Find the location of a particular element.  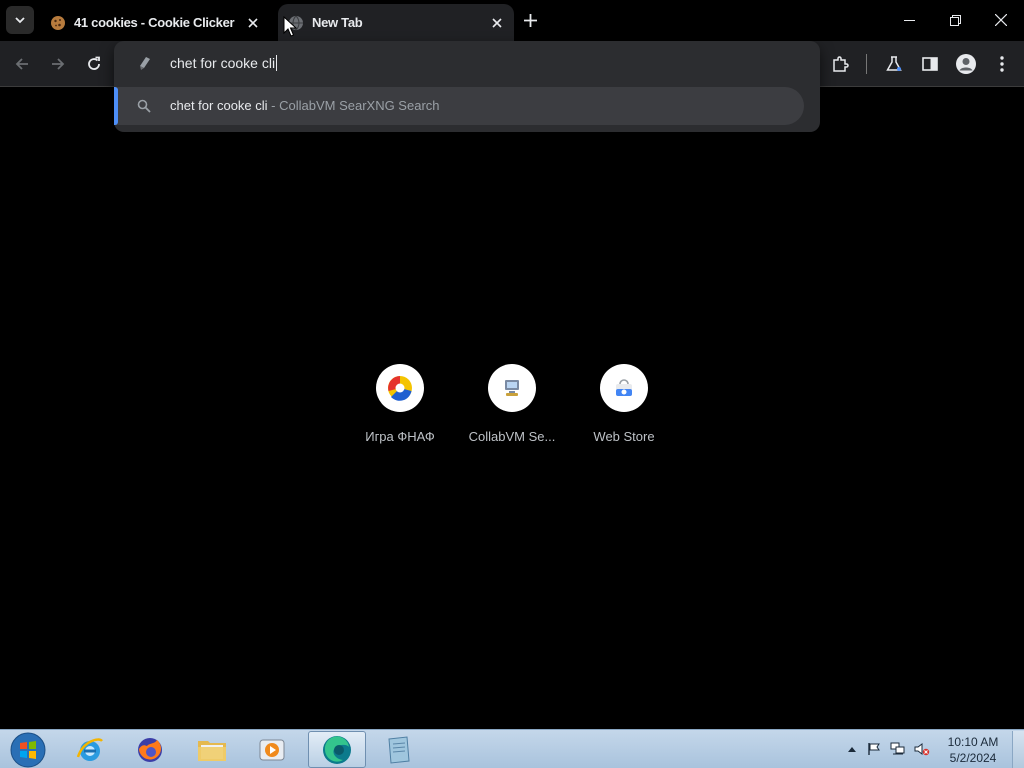

back-button is located at coordinates (22, 64).